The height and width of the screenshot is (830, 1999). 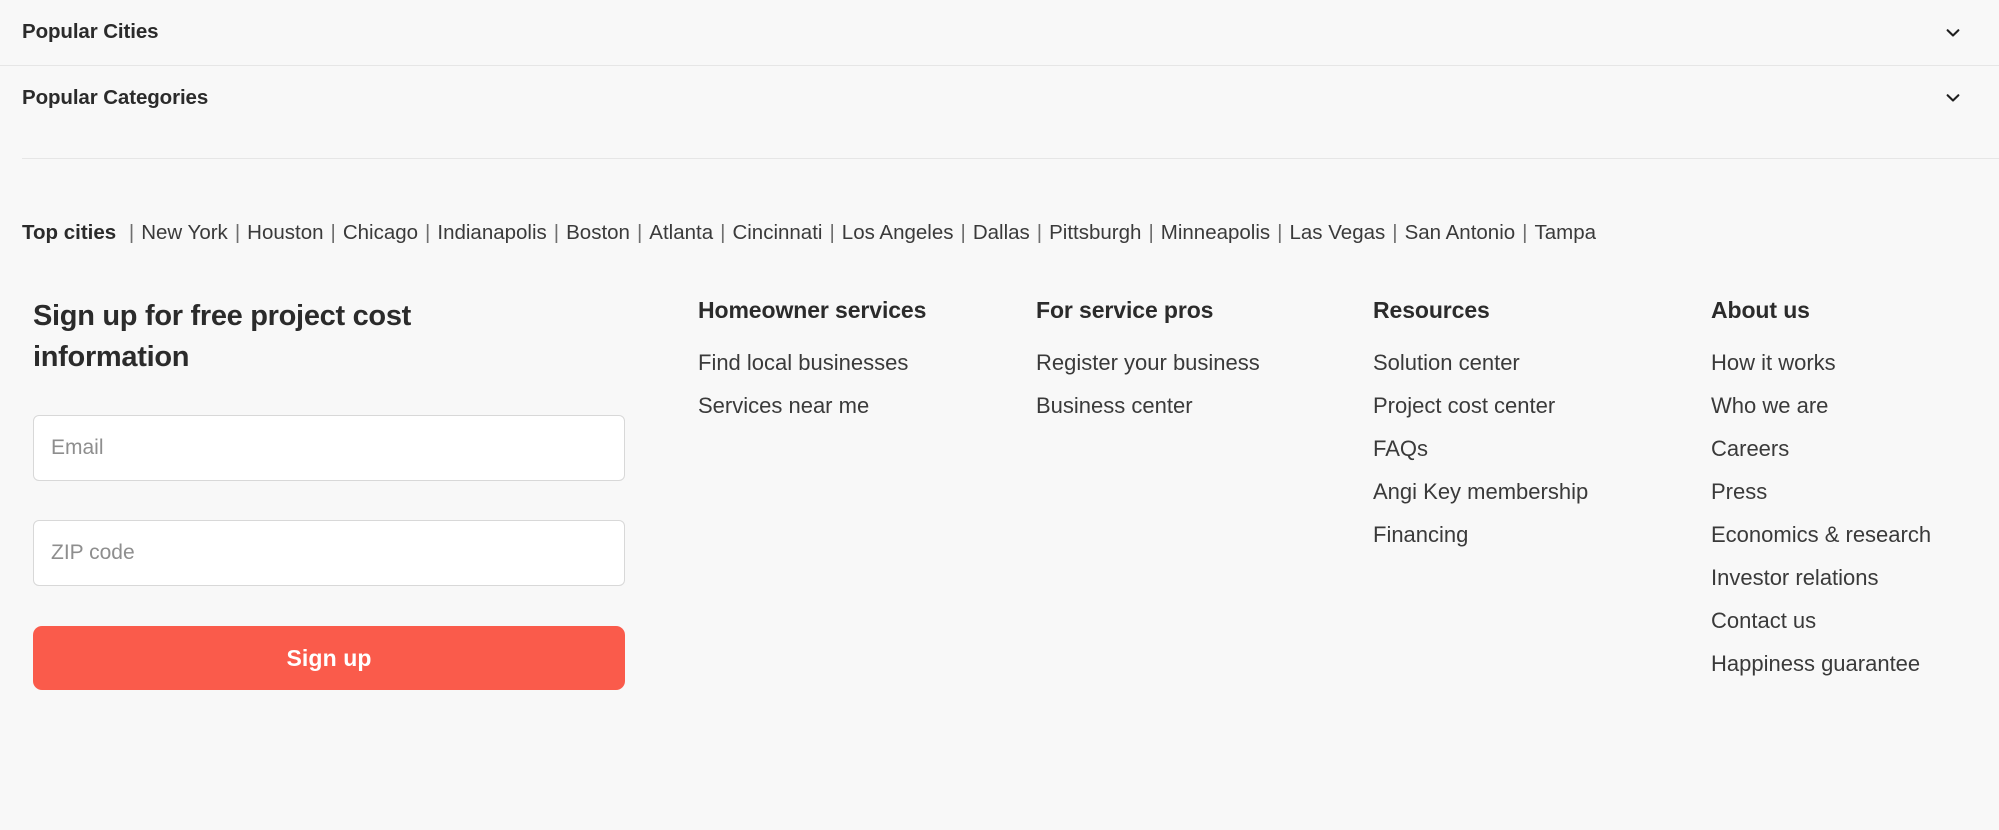 What do you see at coordinates (1114, 406) in the screenshot?
I see `footer-link: Business center` at bounding box center [1114, 406].